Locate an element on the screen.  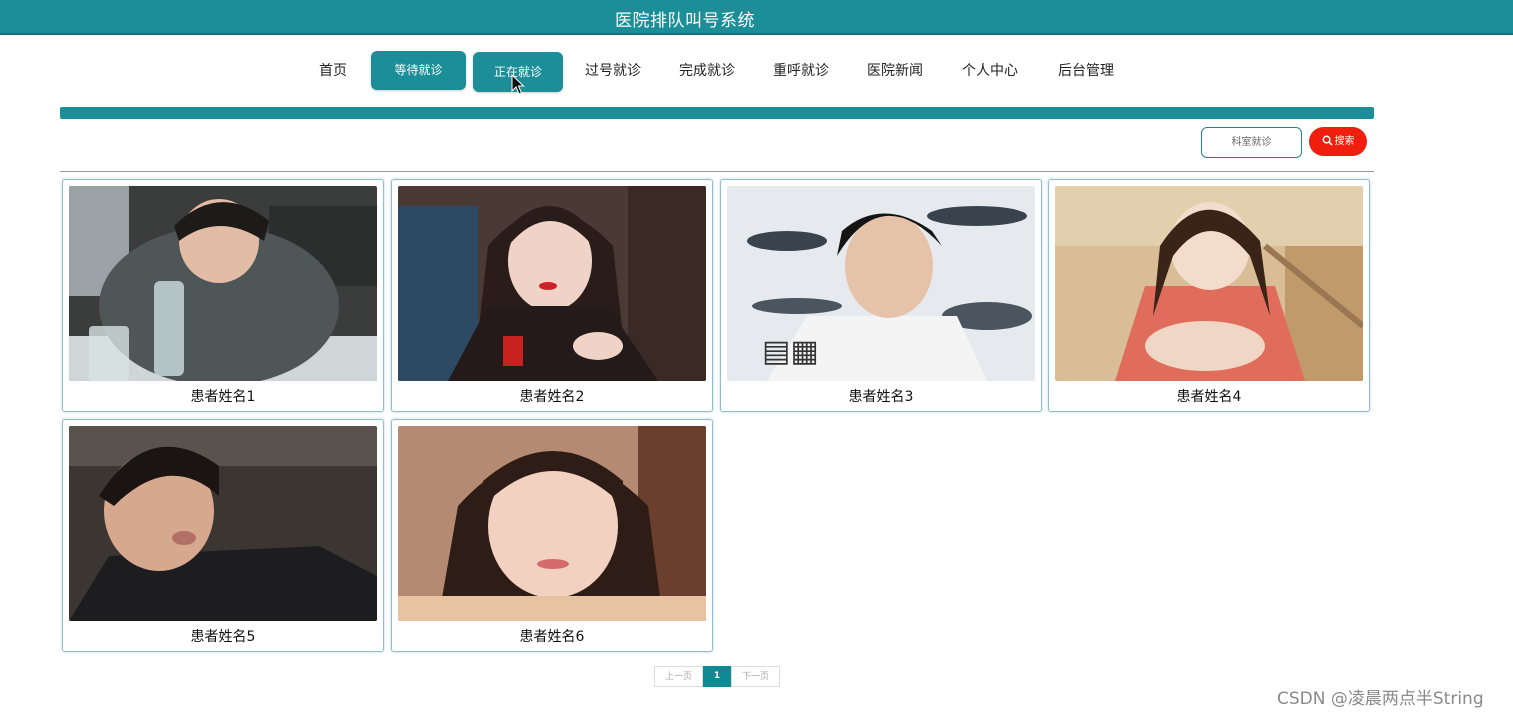
patient-name: 患者姓名5 is located at coordinates (223, 637).